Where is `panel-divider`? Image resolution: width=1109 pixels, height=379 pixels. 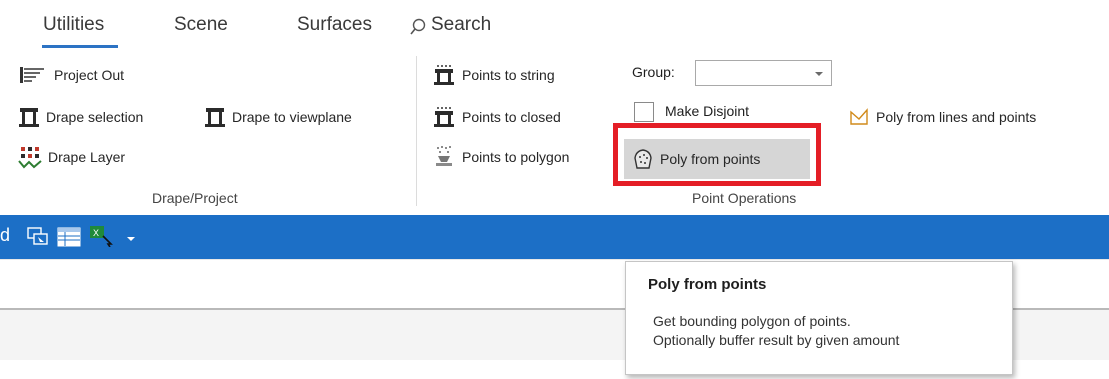
panel-divider is located at coordinates (554, 259).